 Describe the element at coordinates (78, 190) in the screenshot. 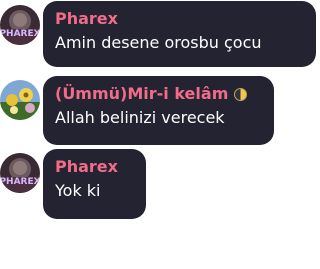

I see `message-text: Yok ki` at that location.